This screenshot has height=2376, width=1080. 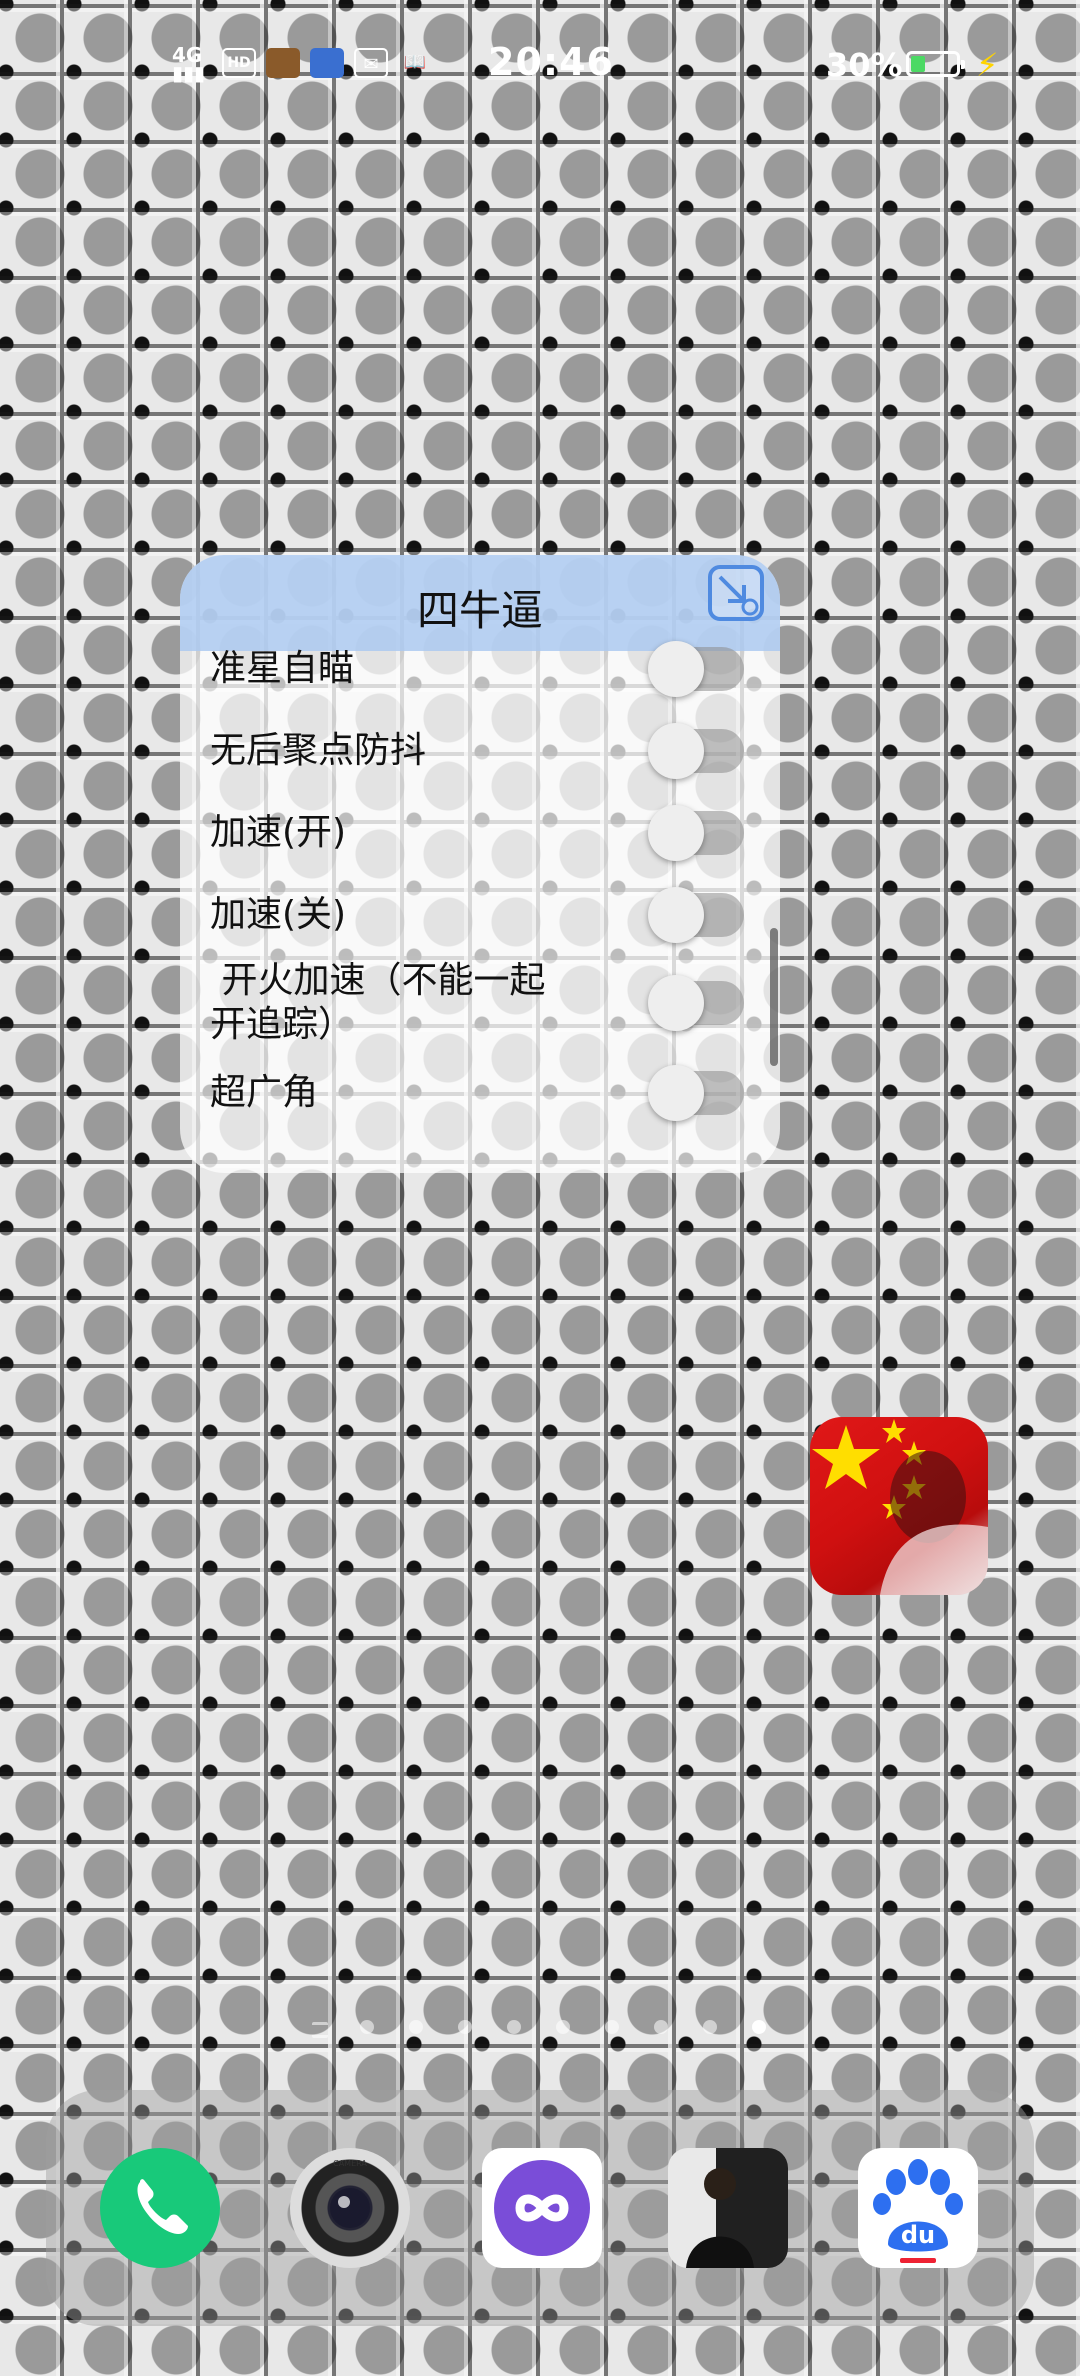 I want to click on option-label: 无后聚点防抖, so click(x=318, y=750).